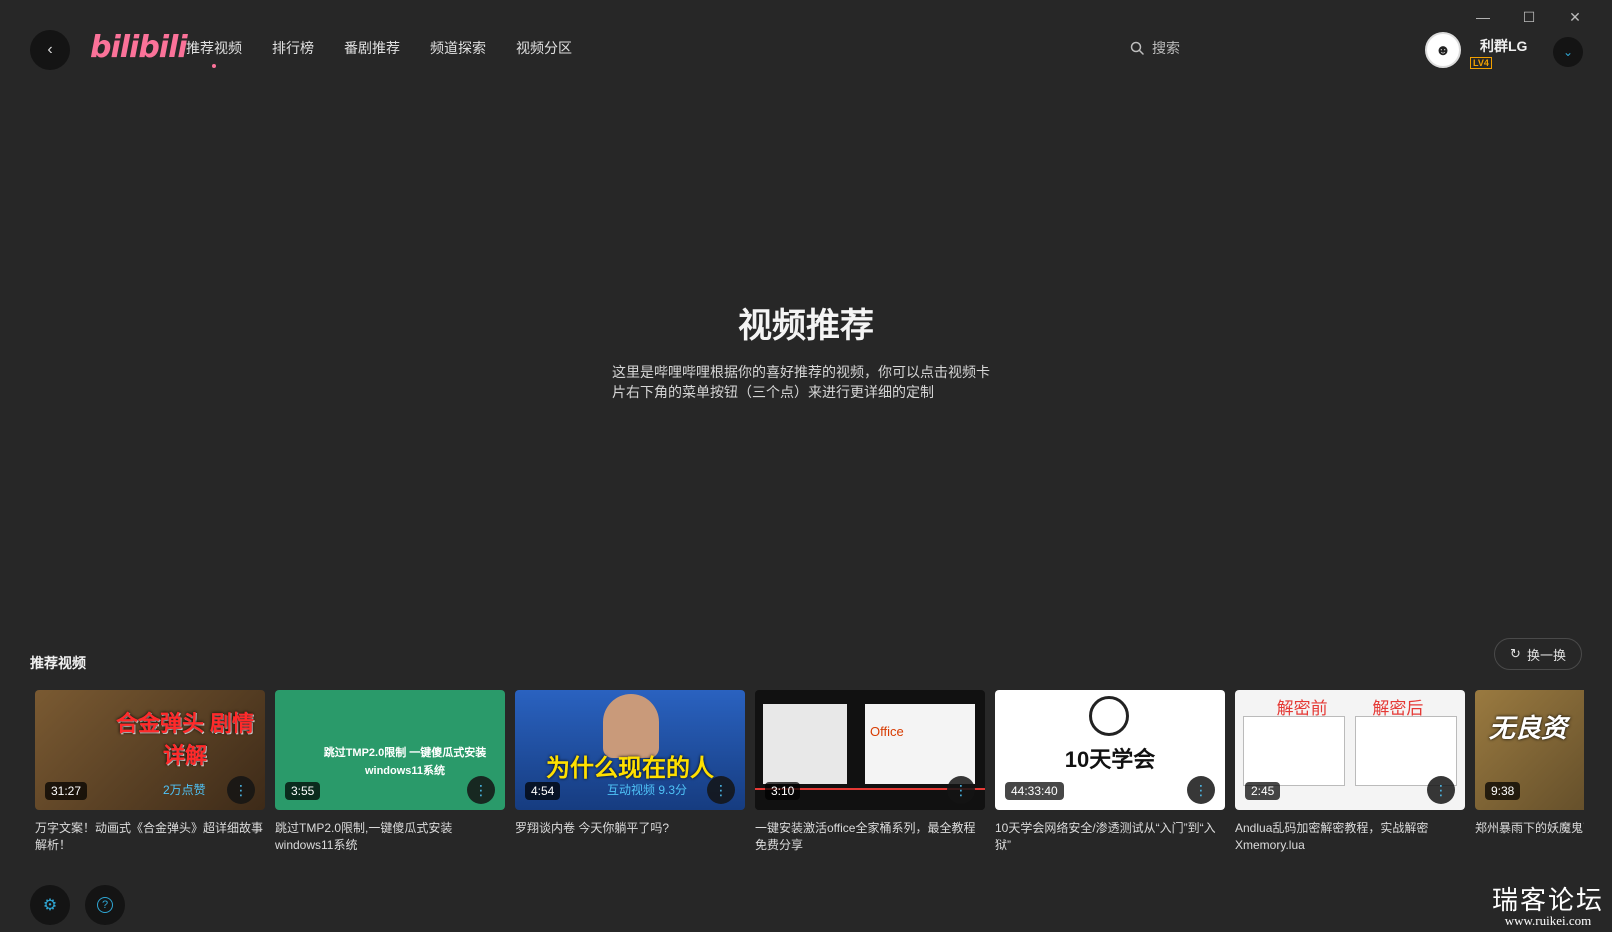  What do you see at coordinates (887, 731) in the screenshot?
I see `thumbnail-caption: Office` at bounding box center [887, 731].